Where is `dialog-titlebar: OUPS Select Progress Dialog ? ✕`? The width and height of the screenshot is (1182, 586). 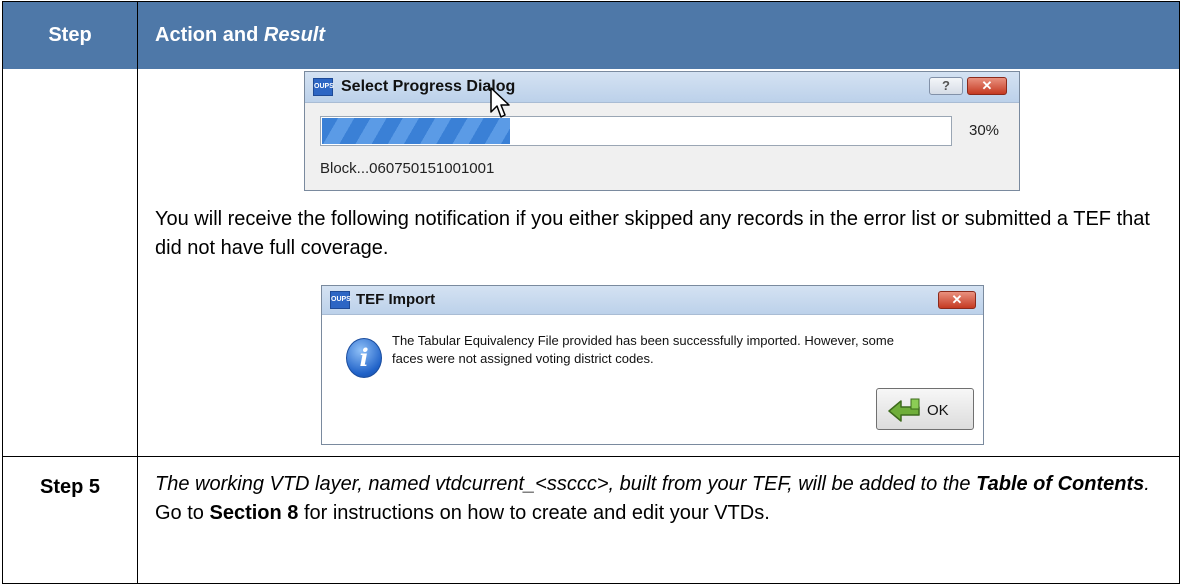
dialog-titlebar: OUPS Select Progress Dialog ? ✕ is located at coordinates (662, 87).